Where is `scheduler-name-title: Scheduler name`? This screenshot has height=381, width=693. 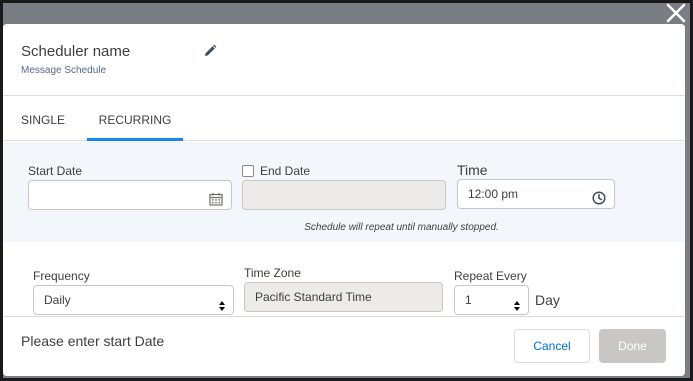
scheduler-name-title: Scheduler name is located at coordinates (76, 51).